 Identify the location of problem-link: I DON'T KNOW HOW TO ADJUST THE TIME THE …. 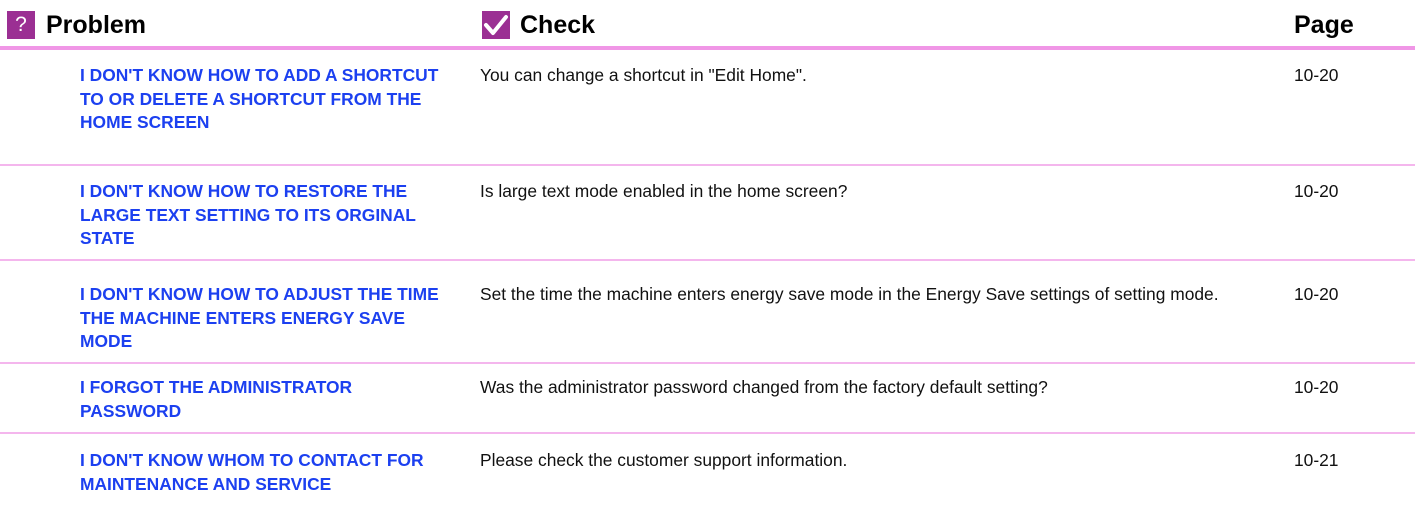
(260, 318).